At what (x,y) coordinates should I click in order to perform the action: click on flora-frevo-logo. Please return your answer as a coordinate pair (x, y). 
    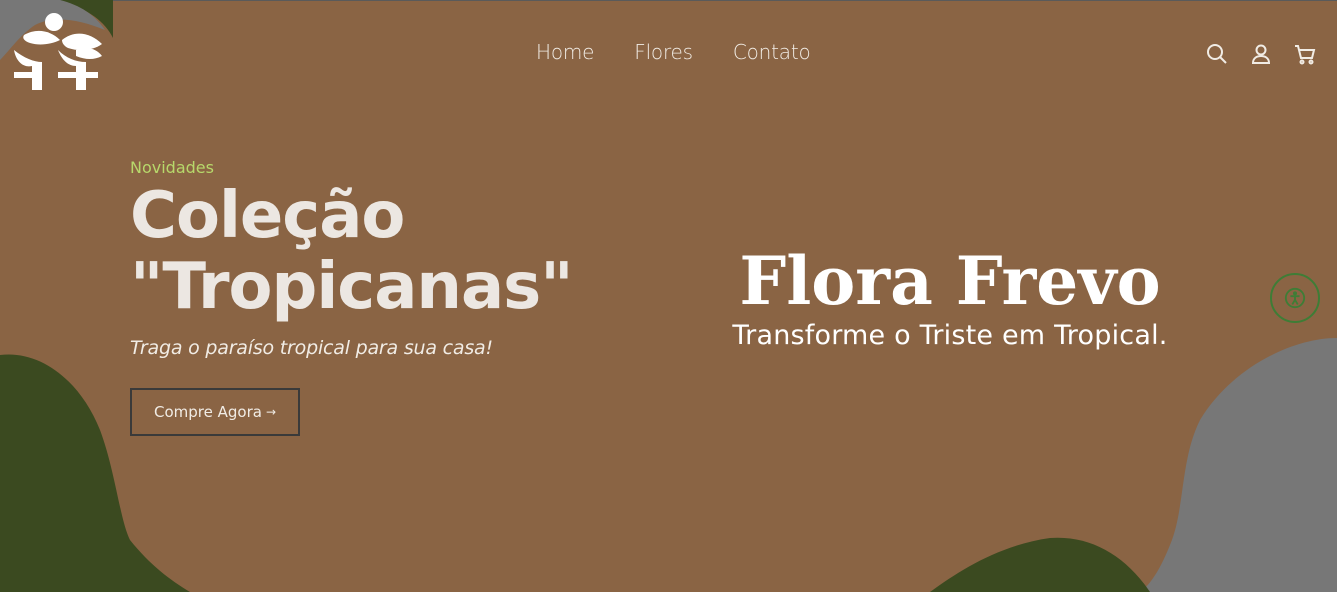
    Looking at the image, I should click on (60, 52).